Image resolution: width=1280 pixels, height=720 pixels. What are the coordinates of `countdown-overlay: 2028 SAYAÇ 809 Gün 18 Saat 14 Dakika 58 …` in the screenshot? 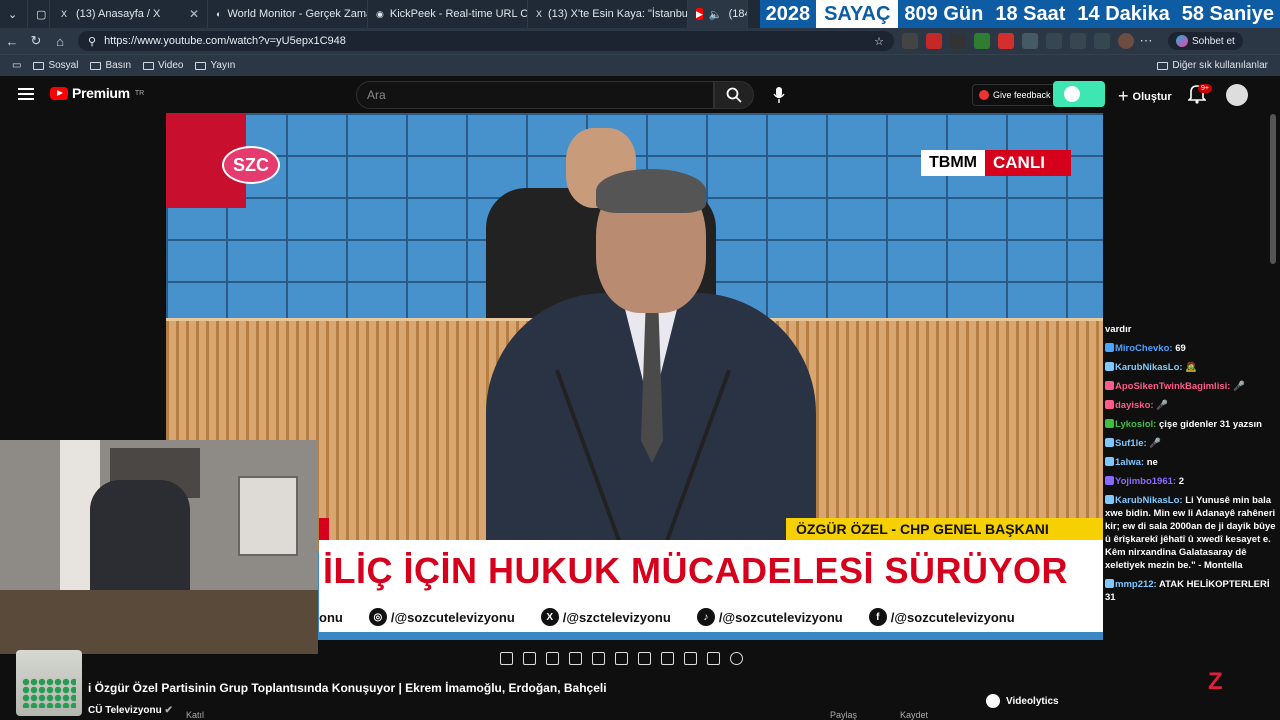 It's located at (1019, 14).